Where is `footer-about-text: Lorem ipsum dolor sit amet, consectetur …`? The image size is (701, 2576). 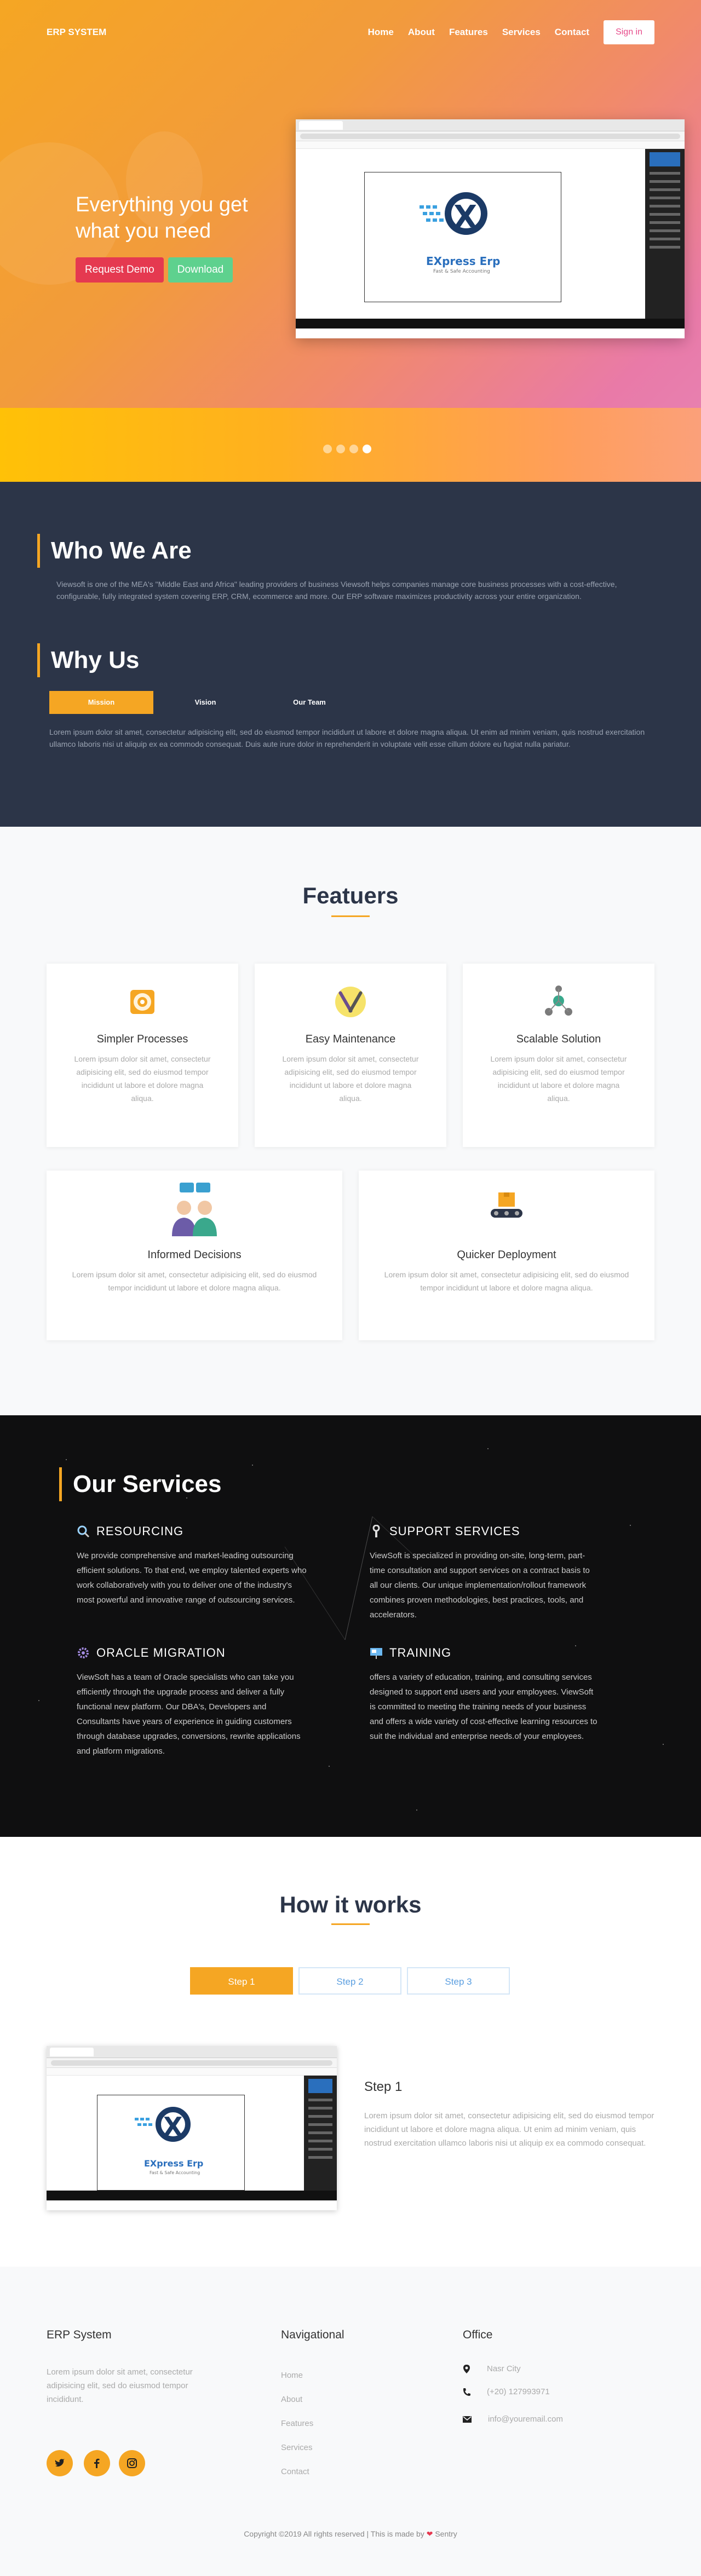
footer-about-text: Lorem ipsum dolor sit amet, consectetur … is located at coordinates (120, 2385).